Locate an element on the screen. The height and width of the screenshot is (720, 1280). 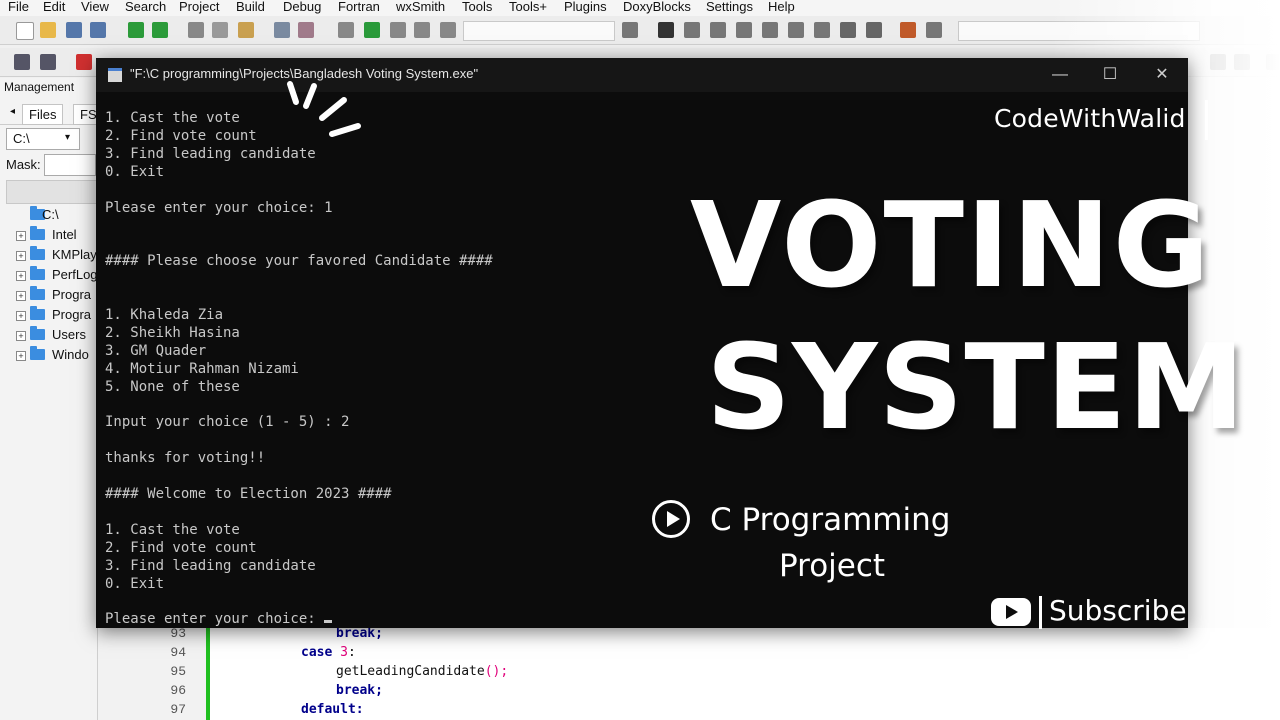
close-button: ✕ is located at coordinates (1162, 75).